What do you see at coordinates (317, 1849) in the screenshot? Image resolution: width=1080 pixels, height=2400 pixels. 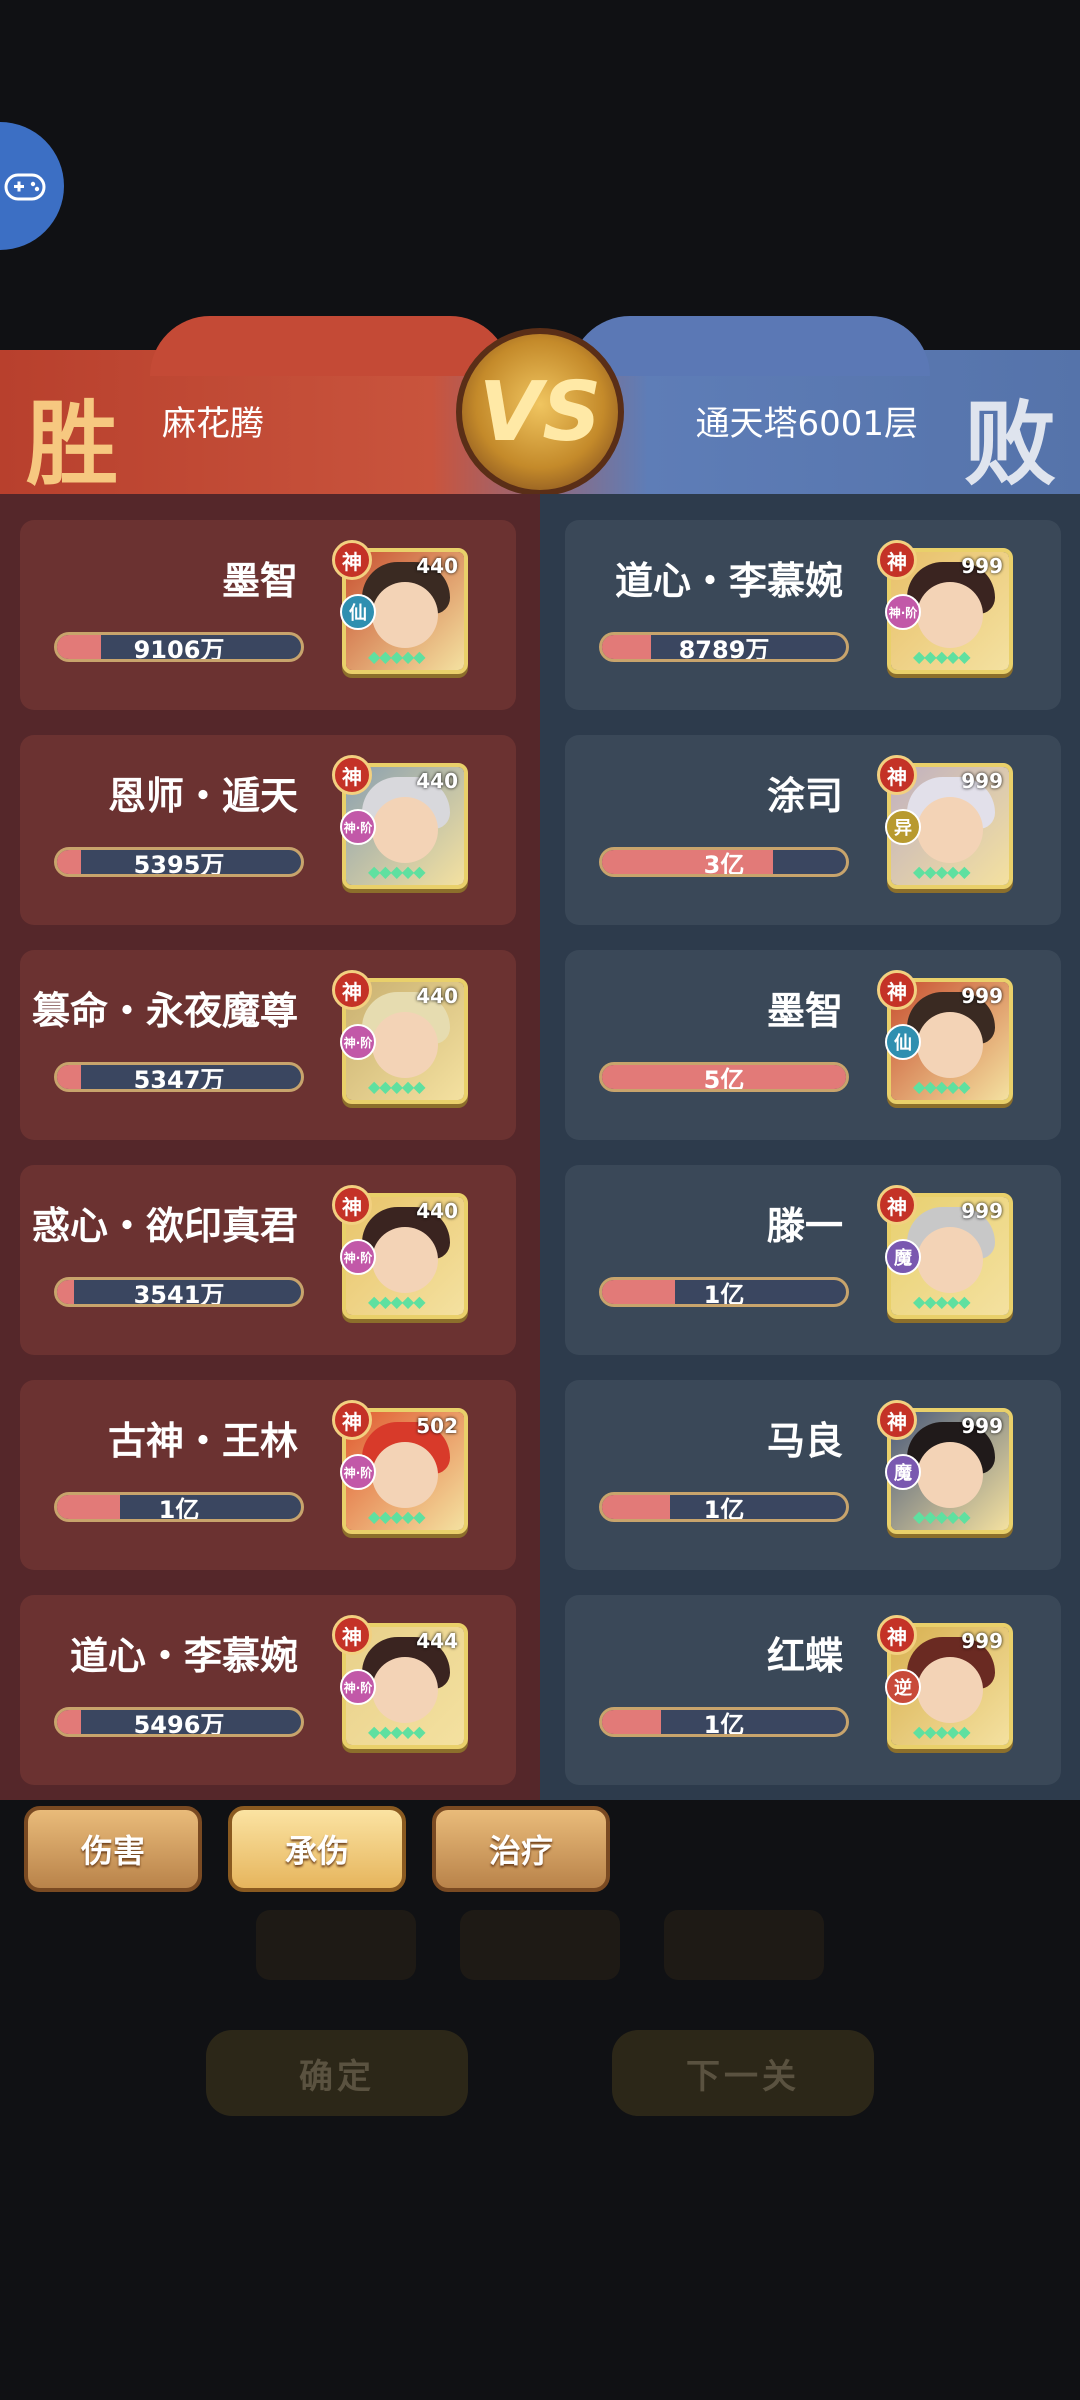 I see `tab-damage-taken: 承伤` at bounding box center [317, 1849].